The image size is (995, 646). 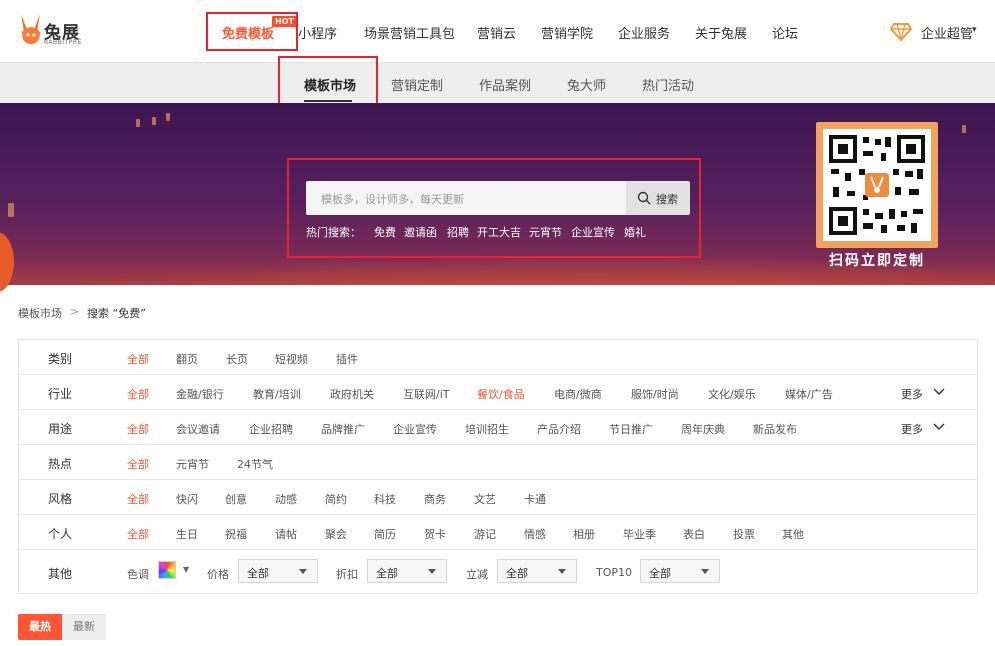 I want to click on price-select: 全部, so click(x=278, y=571).